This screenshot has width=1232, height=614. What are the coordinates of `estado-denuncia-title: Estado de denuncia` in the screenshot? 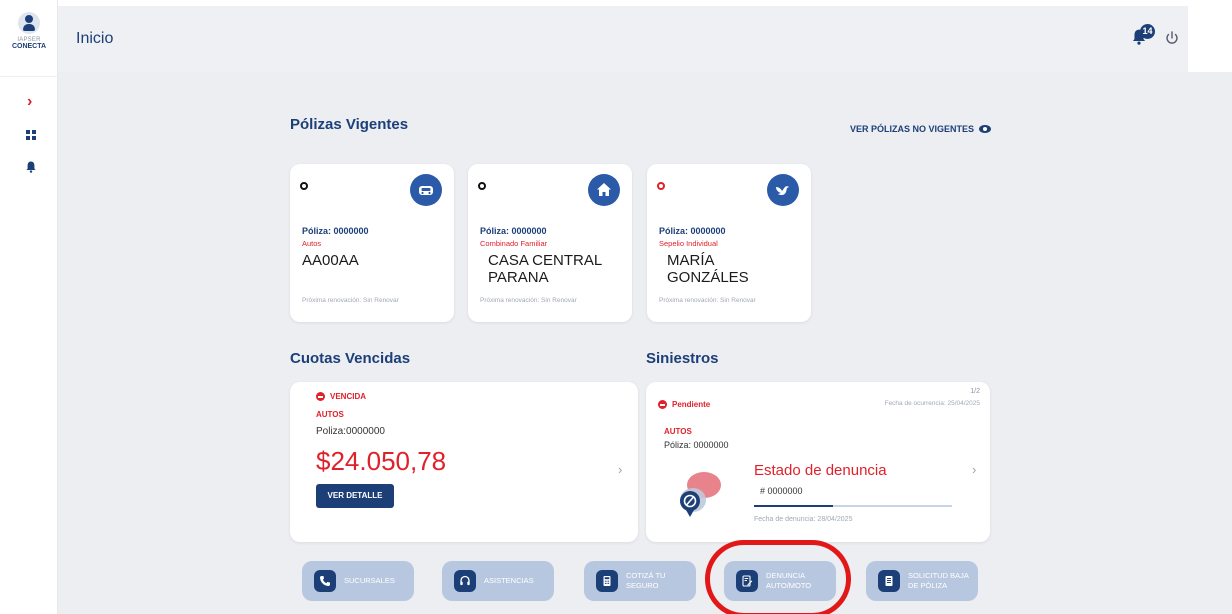 It's located at (820, 470).